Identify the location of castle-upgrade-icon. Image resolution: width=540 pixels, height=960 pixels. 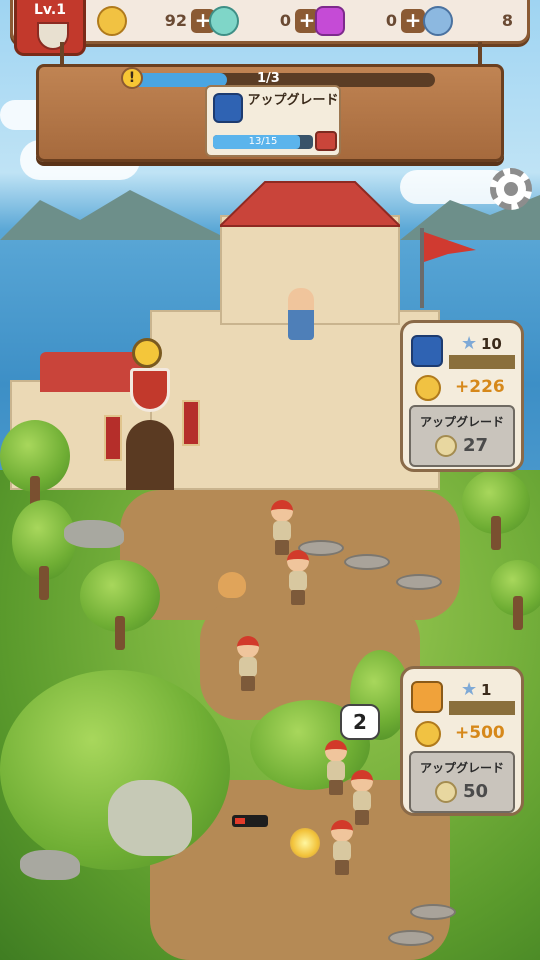
(228, 108).